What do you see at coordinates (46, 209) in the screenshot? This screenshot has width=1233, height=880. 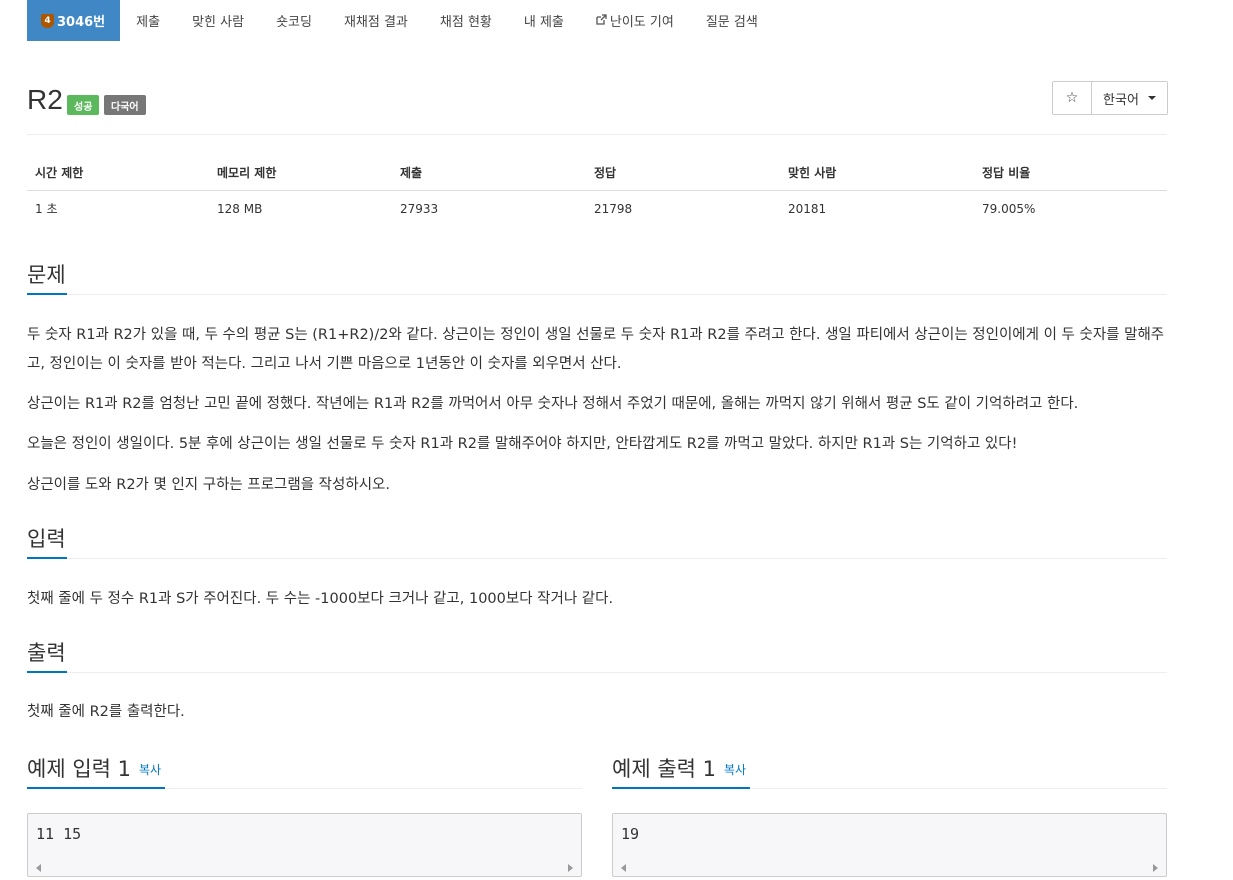 I see `value-time-limit: 1 초` at bounding box center [46, 209].